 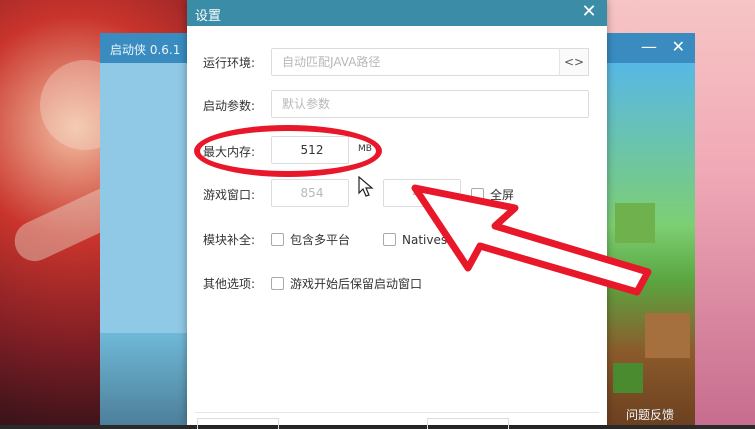 I want to click on mouse-cursor-icon, so click(x=366, y=186).